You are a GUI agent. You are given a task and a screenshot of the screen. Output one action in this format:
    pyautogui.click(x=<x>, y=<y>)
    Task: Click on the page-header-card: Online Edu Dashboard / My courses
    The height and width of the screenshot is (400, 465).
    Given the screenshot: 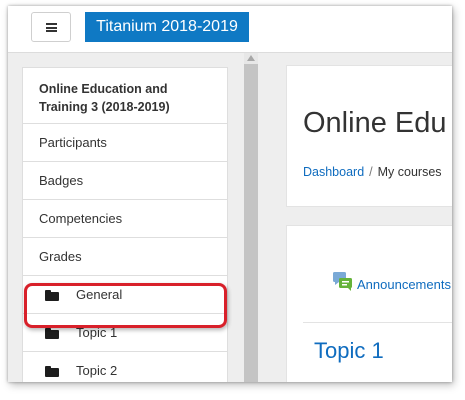 What is the action you would take?
    pyautogui.click(x=369, y=136)
    